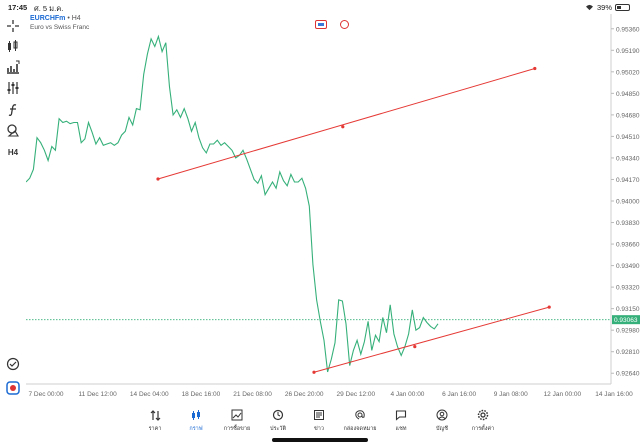  What do you see at coordinates (278, 429) in the screenshot?
I see `nav-item-label: ประวัติ` at bounding box center [278, 429].